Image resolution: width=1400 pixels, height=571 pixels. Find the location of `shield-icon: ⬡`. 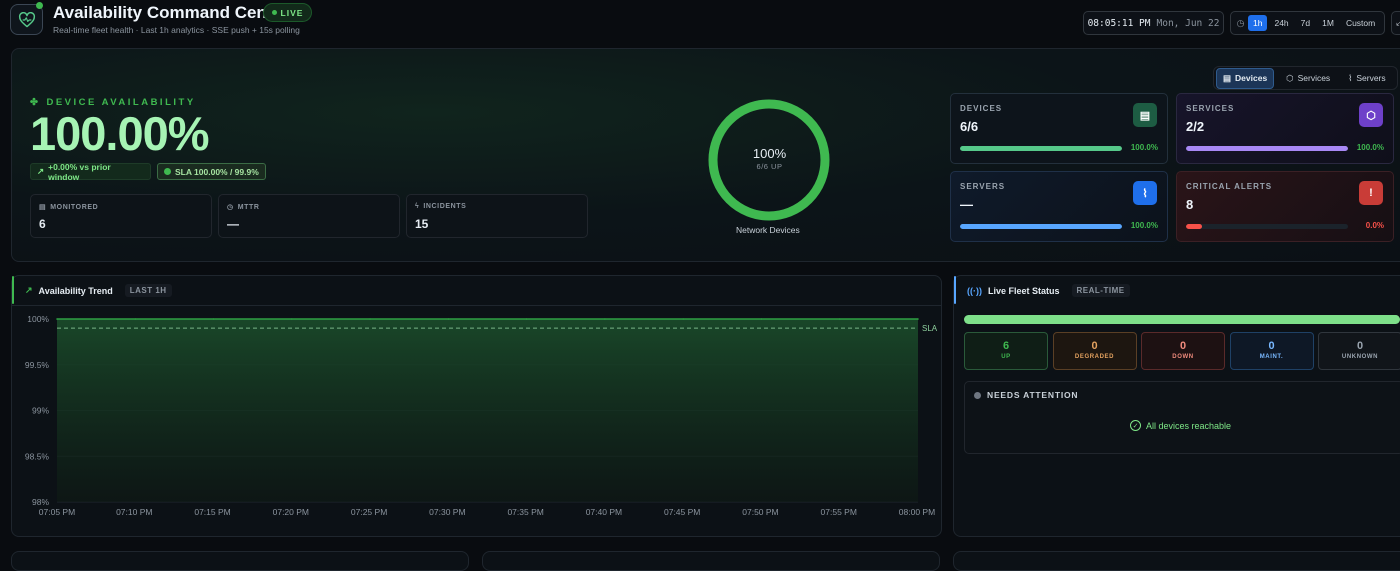

shield-icon: ⬡ is located at coordinates (1290, 77).